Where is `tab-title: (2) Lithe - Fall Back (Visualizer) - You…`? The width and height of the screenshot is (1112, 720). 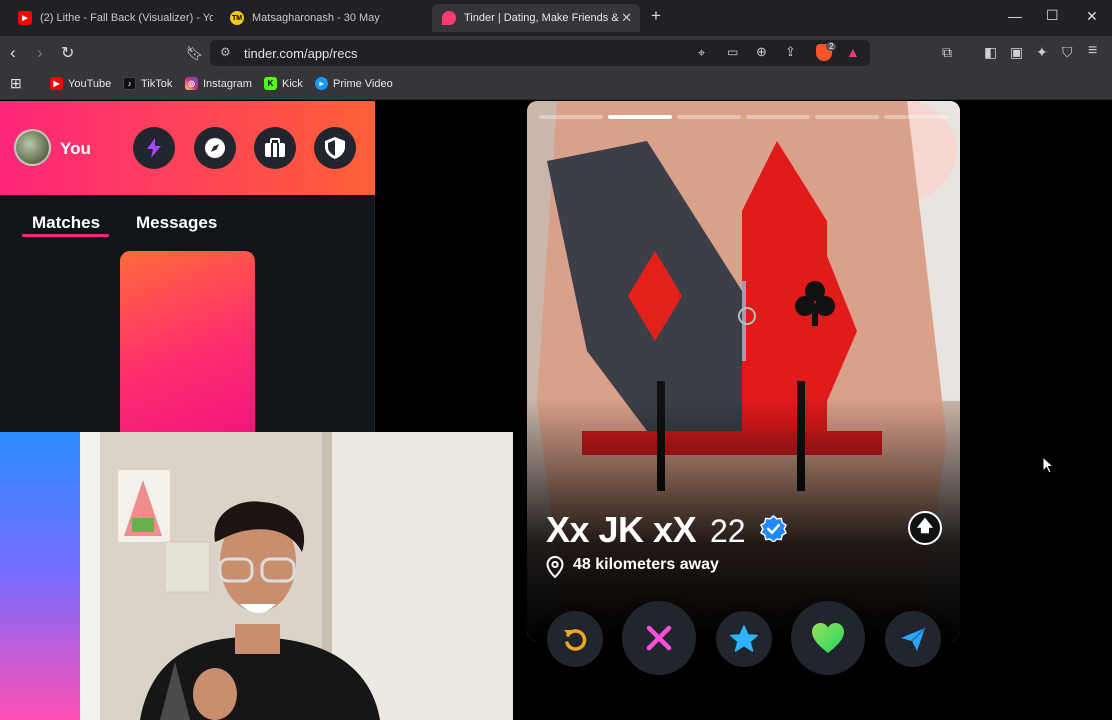
tab-title: (2) Lithe - Fall Back (Visualizer) - You… is located at coordinates (126, 18).